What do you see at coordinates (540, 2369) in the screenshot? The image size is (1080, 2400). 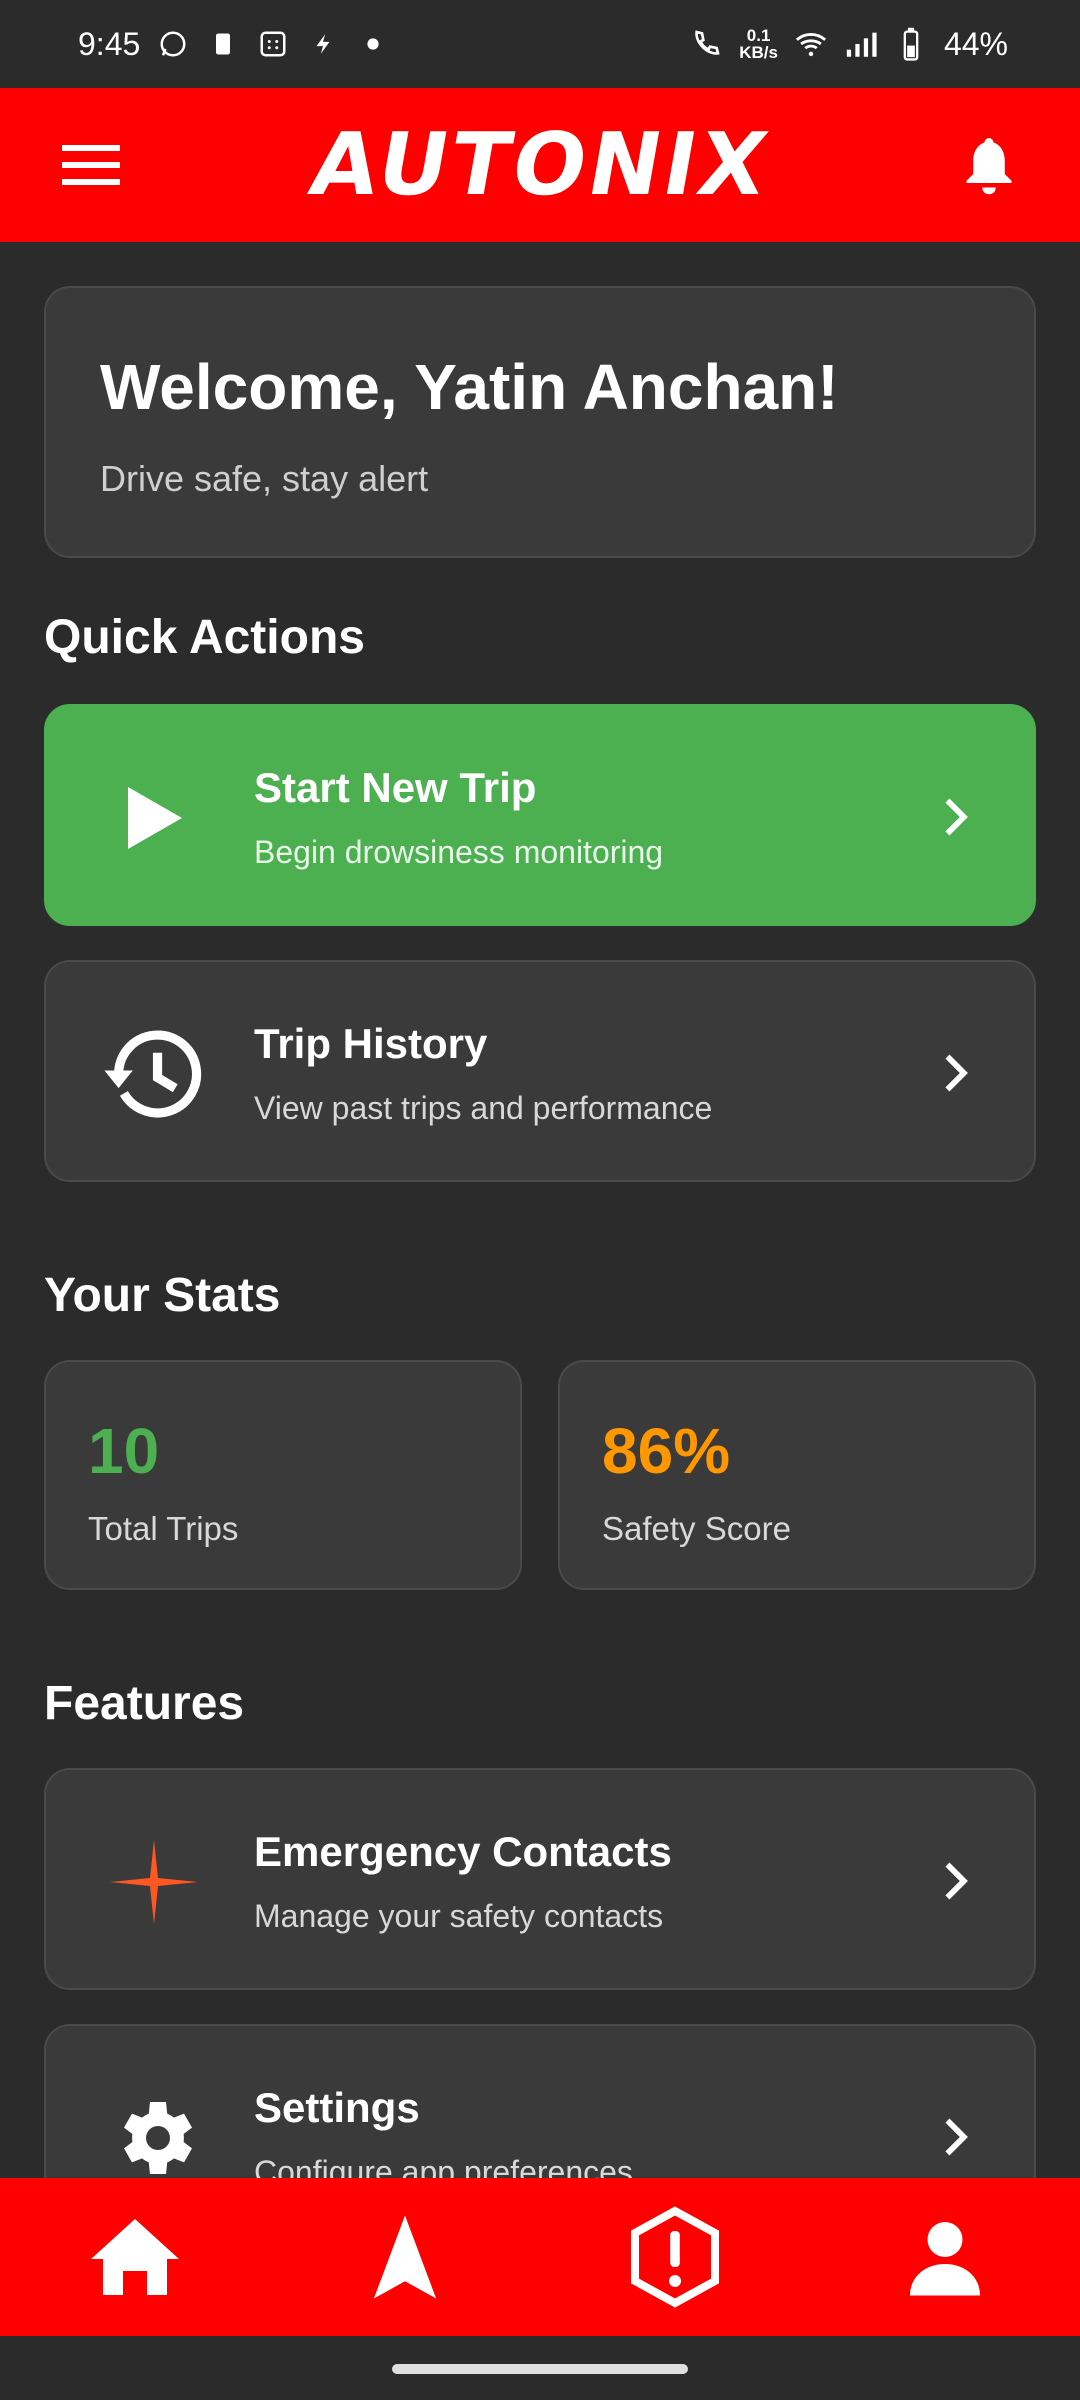 I see `gesture-bar` at bounding box center [540, 2369].